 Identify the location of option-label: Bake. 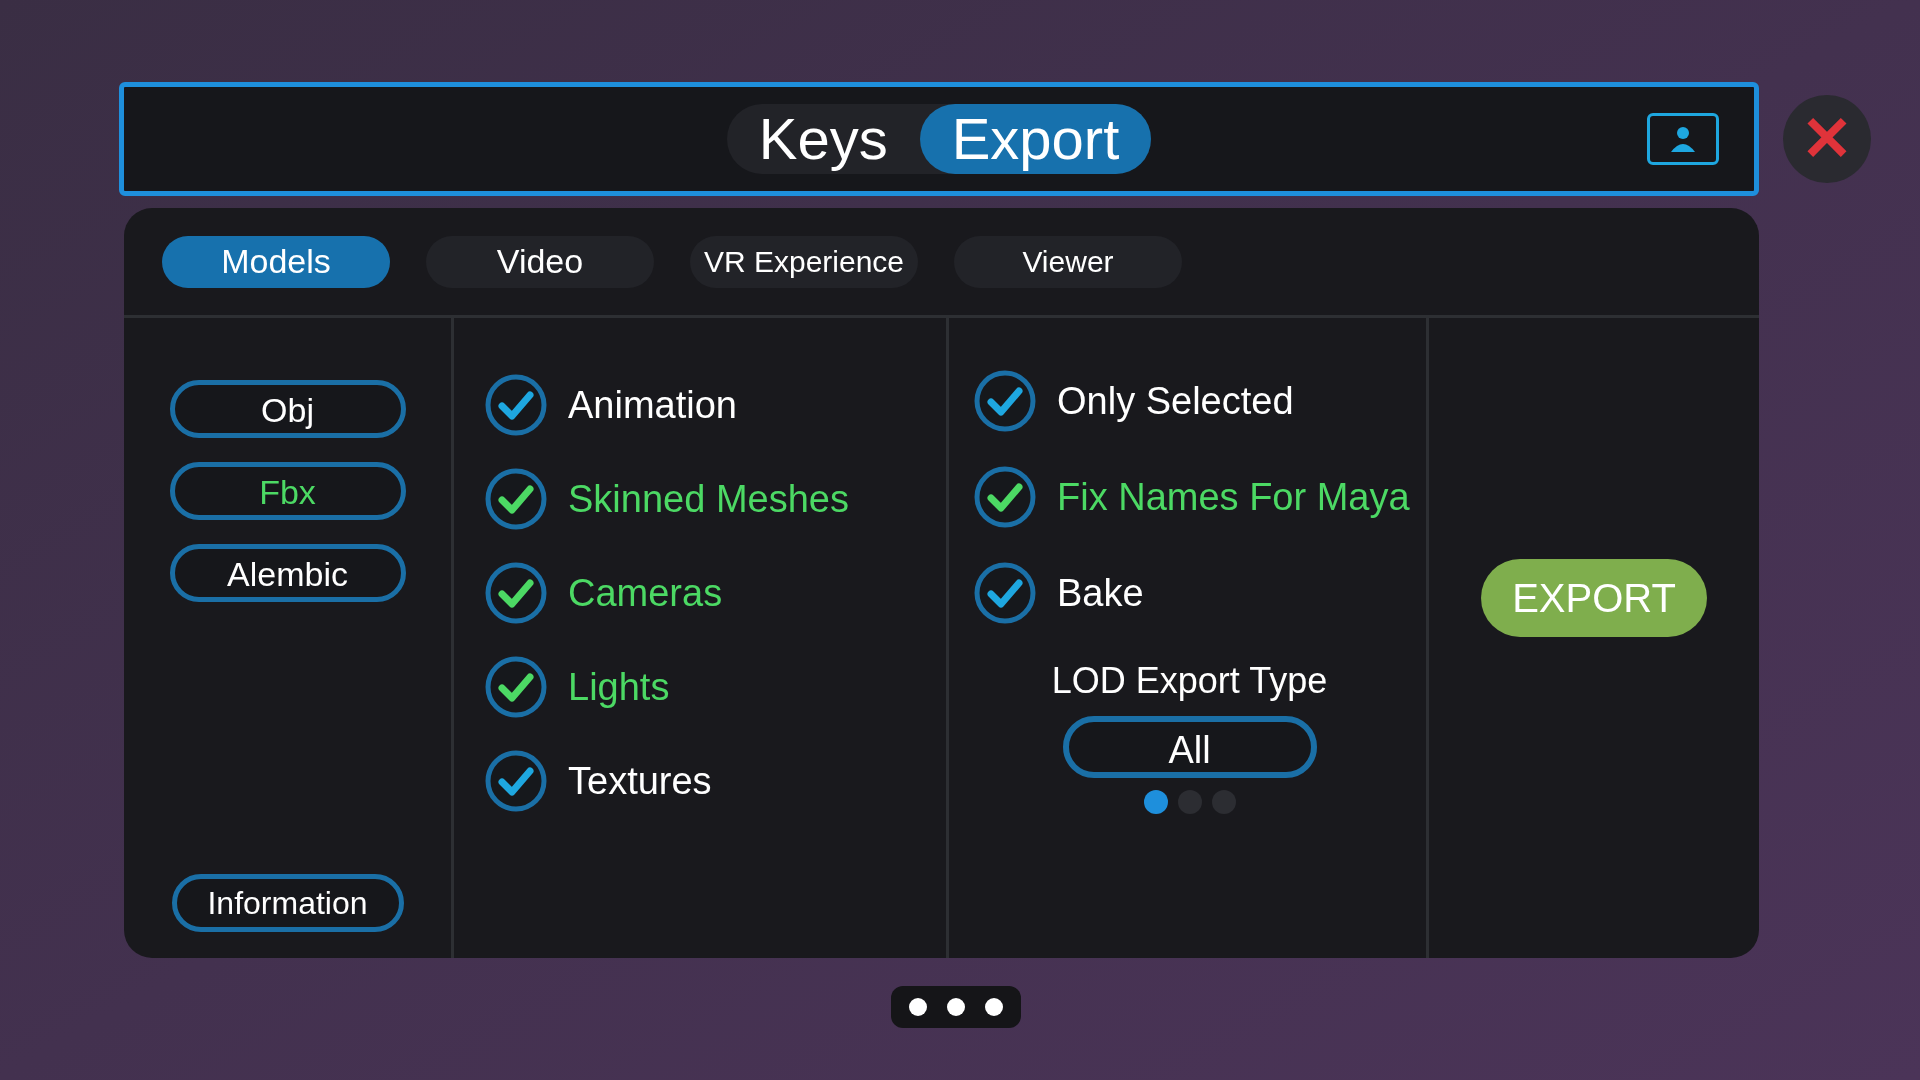
(1100, 593).